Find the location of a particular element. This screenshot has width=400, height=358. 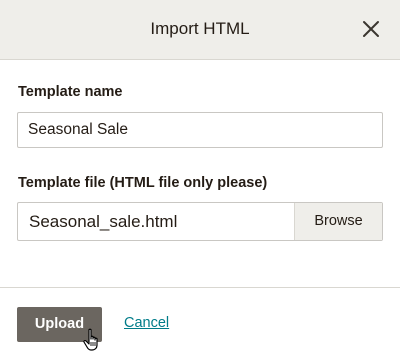

close-icon is located at coordinates (371, 29).